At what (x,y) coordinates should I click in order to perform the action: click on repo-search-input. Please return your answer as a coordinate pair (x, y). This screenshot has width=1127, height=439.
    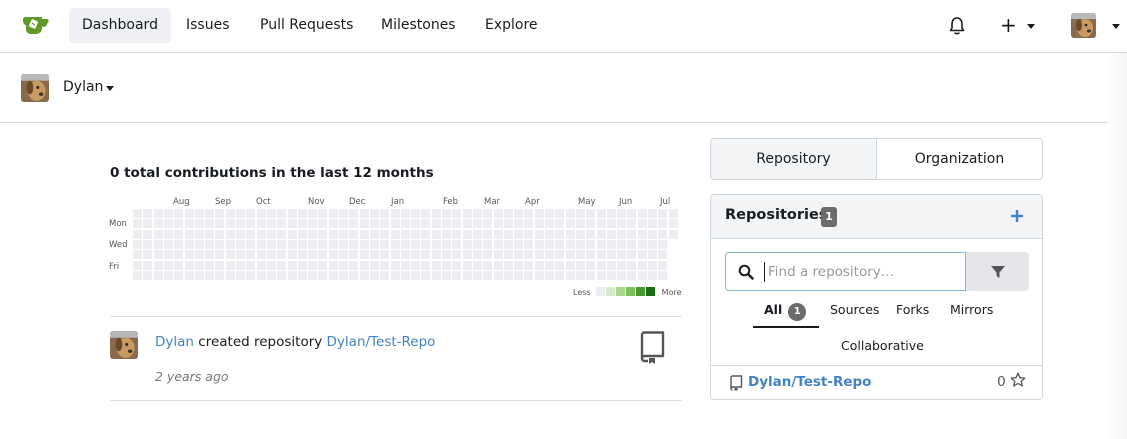
    Looking at the image, I should click on (861, 272).